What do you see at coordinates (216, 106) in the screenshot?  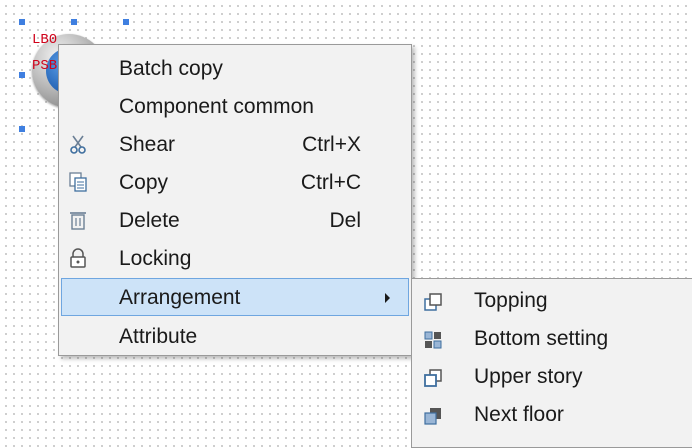 I see `menu-item-label: Component common` at bounding box center [216, 106].